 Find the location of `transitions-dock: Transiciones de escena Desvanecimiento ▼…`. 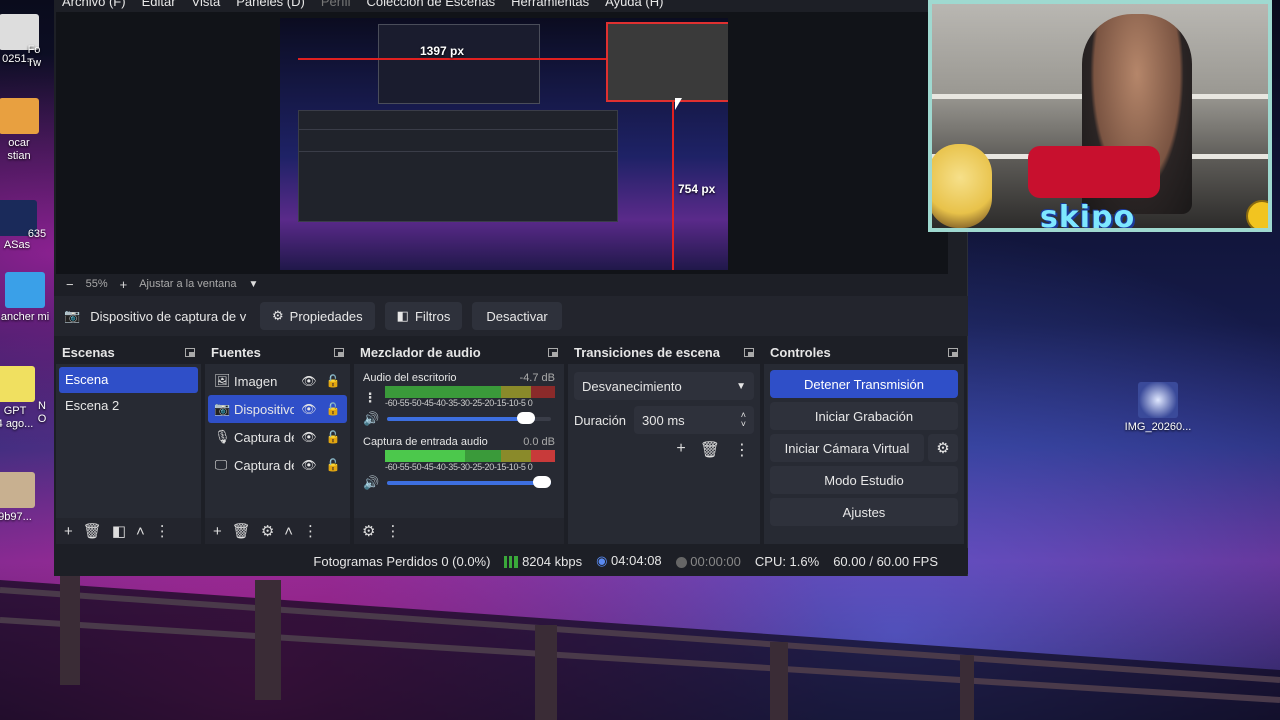

transitions-dock: Transiciones de escena Desvanecimiento ▼… is located at coordinates (664, 442).